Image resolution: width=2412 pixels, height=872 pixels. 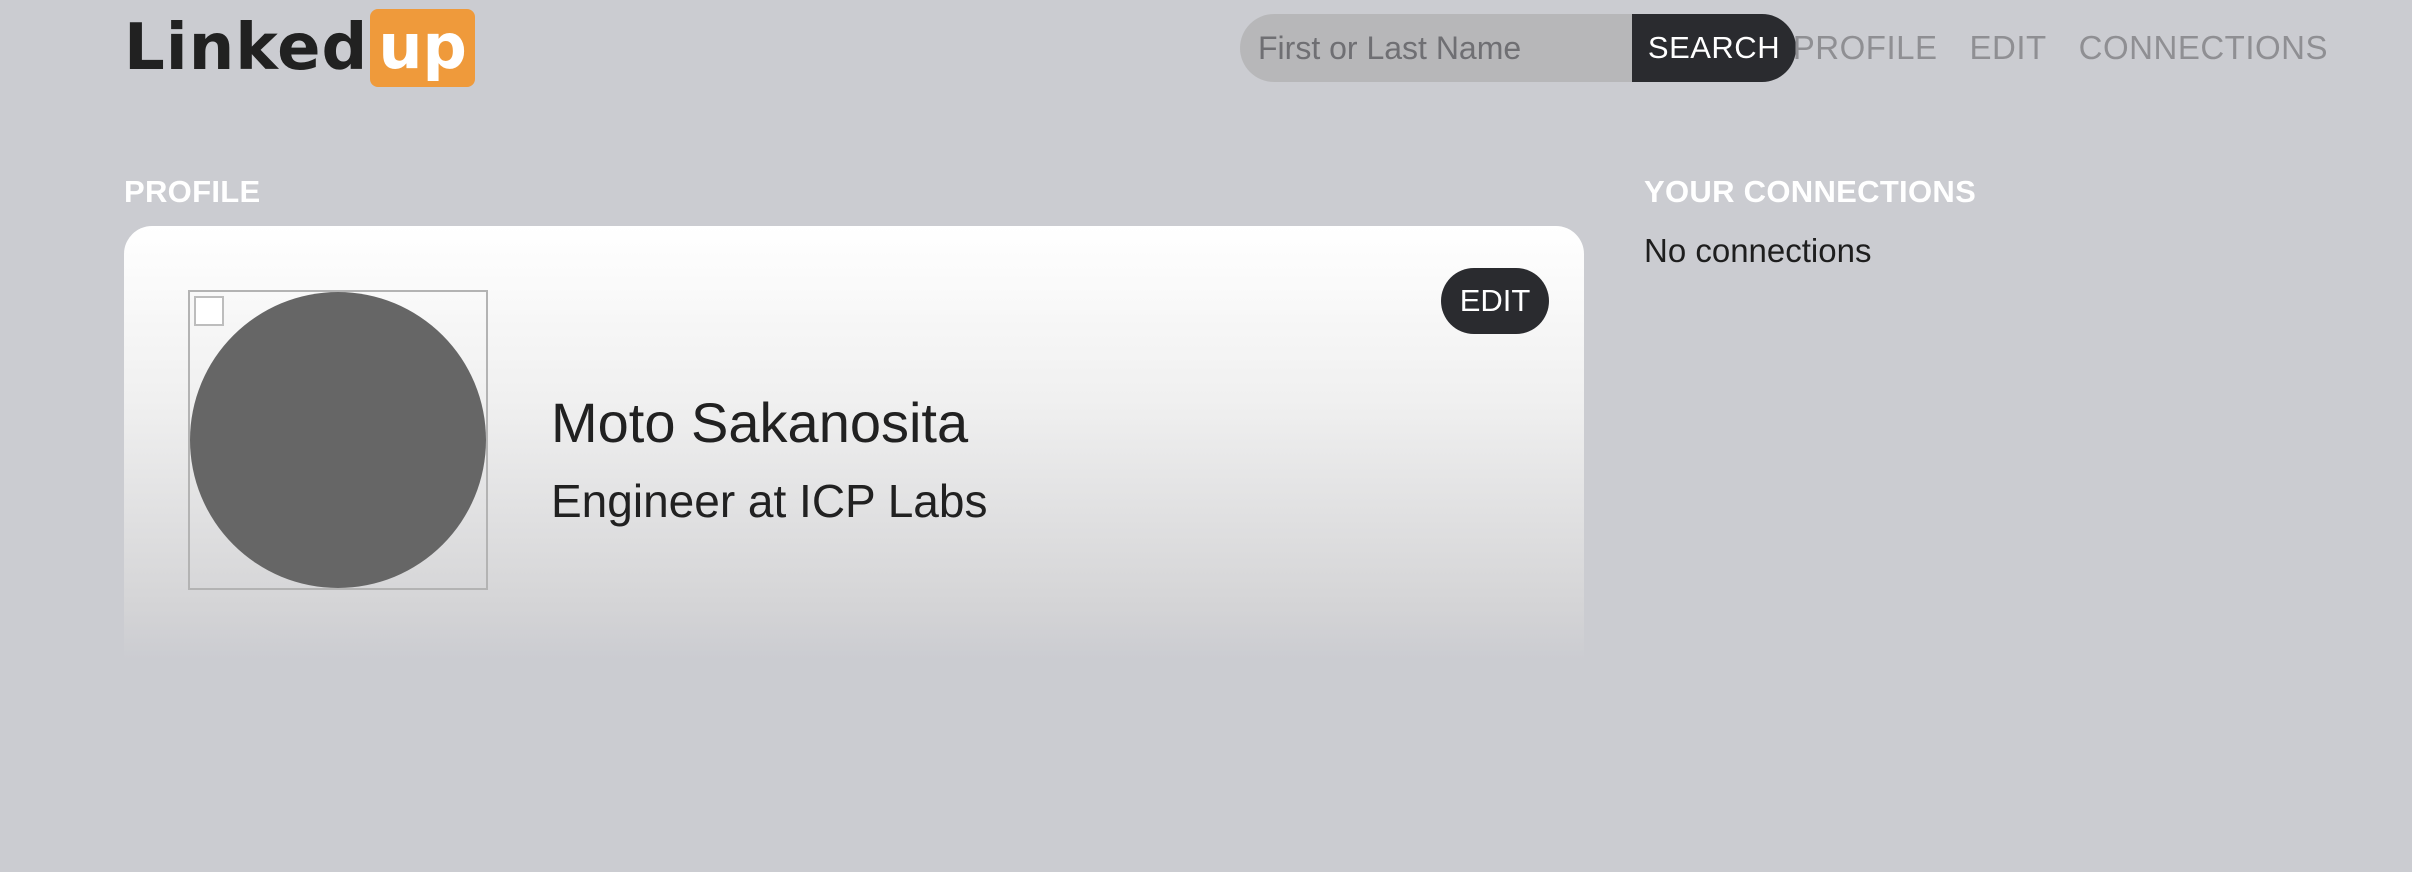 I want to click on brand-logo: Linked up, so click(x=299, y=48).